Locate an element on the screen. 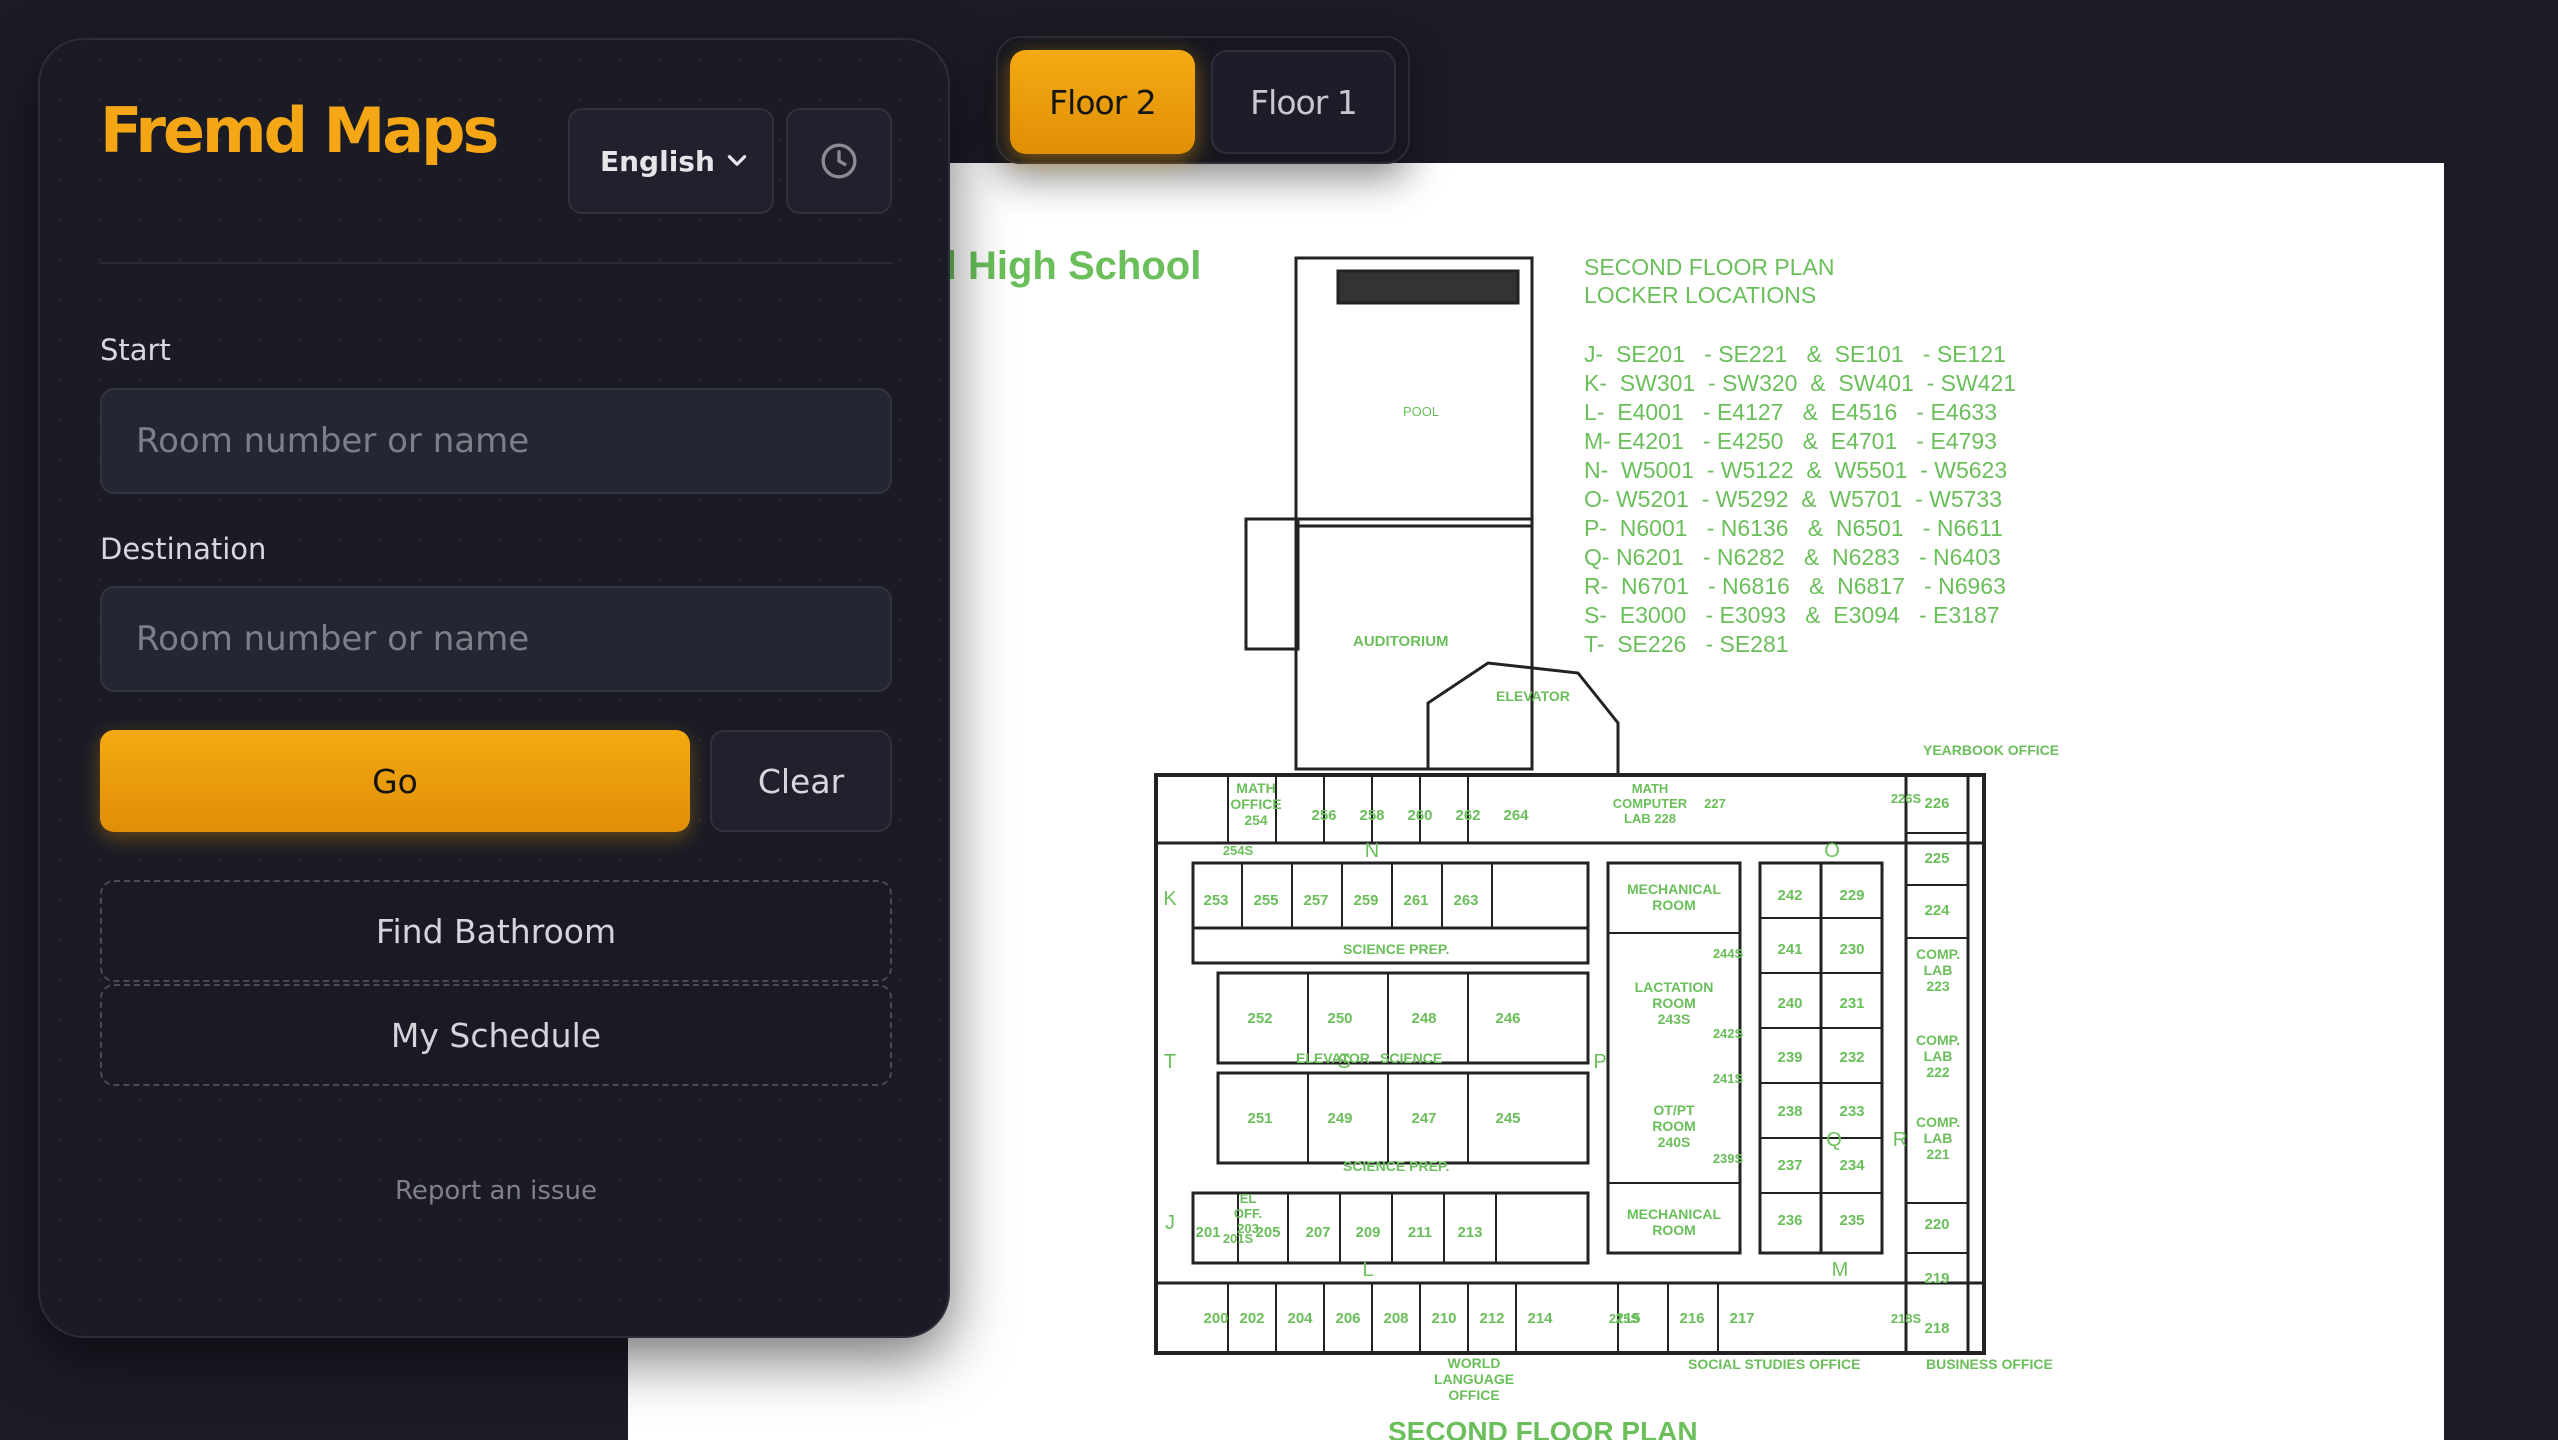 Image resolution: width=2558 pixels, height=1440 pixels. room-number: 231 is located at coordinates (1851, 1003).